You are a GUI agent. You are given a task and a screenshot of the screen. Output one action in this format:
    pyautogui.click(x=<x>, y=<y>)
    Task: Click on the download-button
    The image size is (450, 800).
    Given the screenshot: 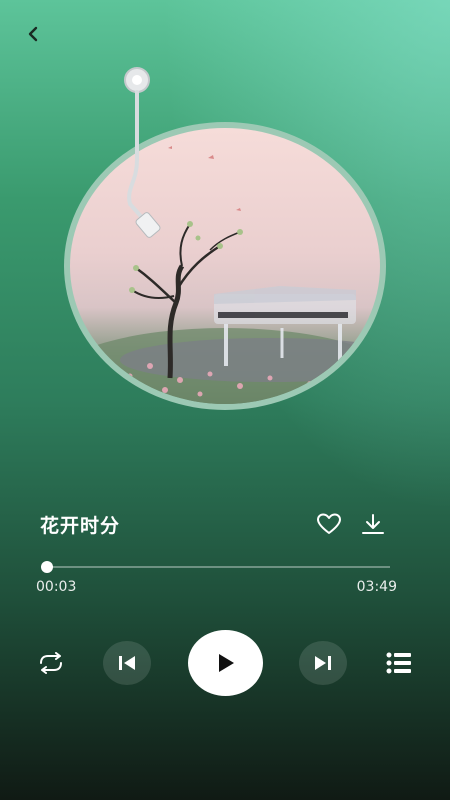 What is the action you would take?
    pyautogui.click(x=373, y=524)
    